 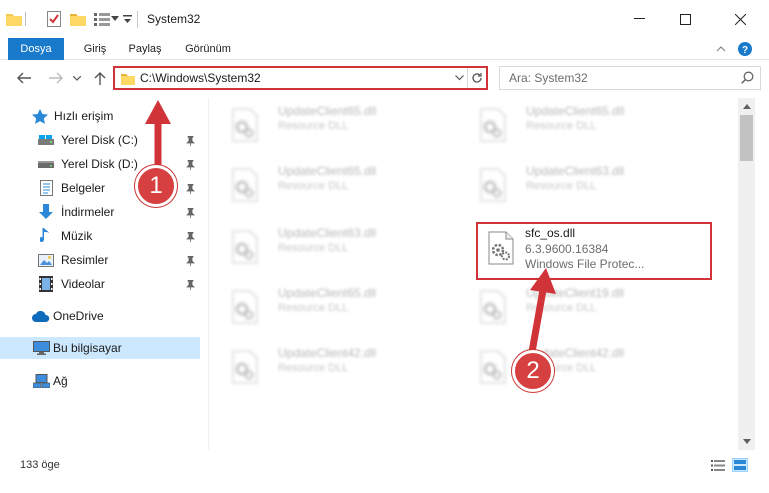 What do you see at coordinates (533, 371) in the screenshot?
I see `step-2-callout: 2` at bounding box center [533, 371].